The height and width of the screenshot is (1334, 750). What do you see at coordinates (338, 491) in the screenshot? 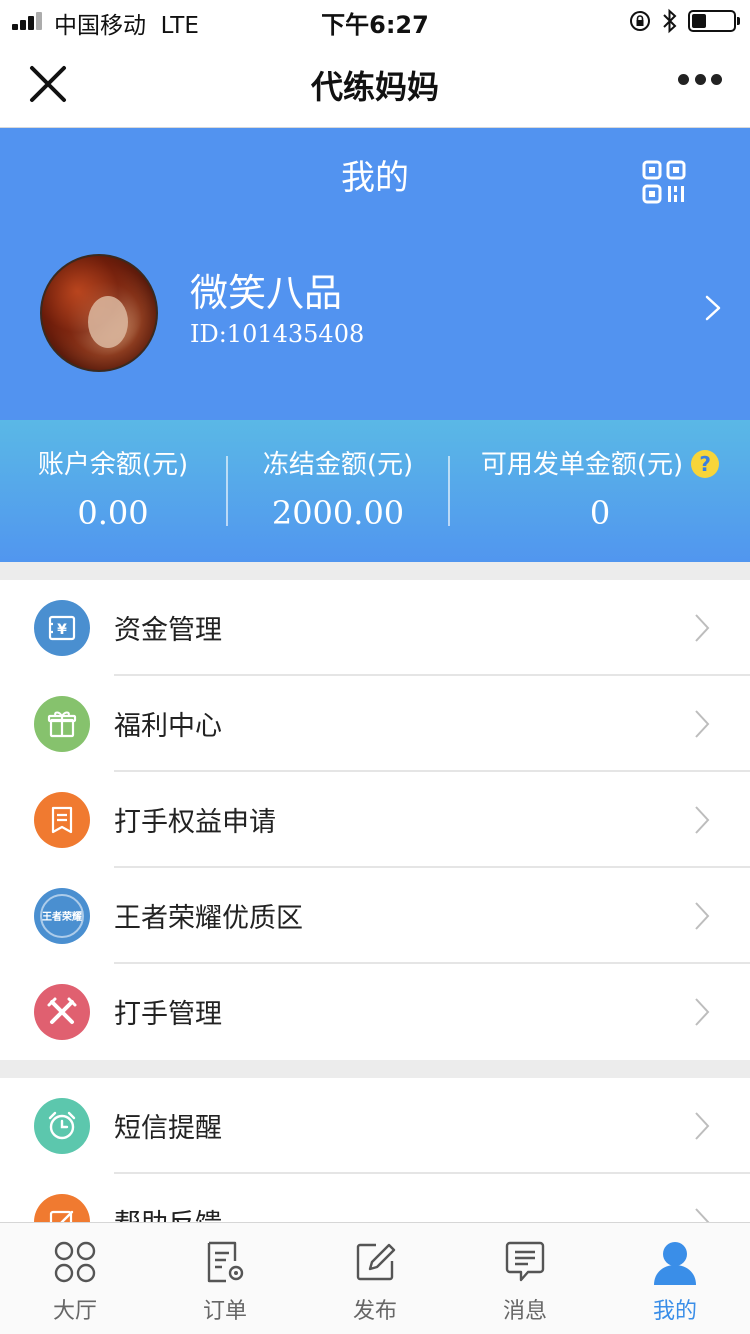
I see `frozen-balance: 冻结金额(元) 2000.00` at bounding box center [338, 491].